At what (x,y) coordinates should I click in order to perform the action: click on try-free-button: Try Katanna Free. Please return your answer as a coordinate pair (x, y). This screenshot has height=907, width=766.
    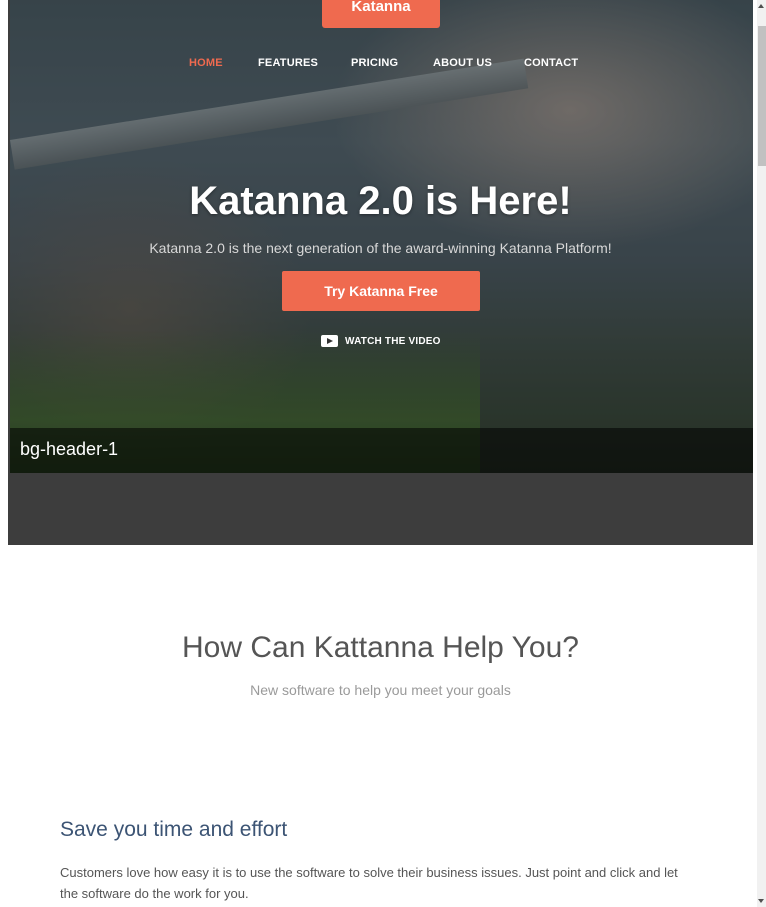
    Looking at the image, I should click on (381, 291).